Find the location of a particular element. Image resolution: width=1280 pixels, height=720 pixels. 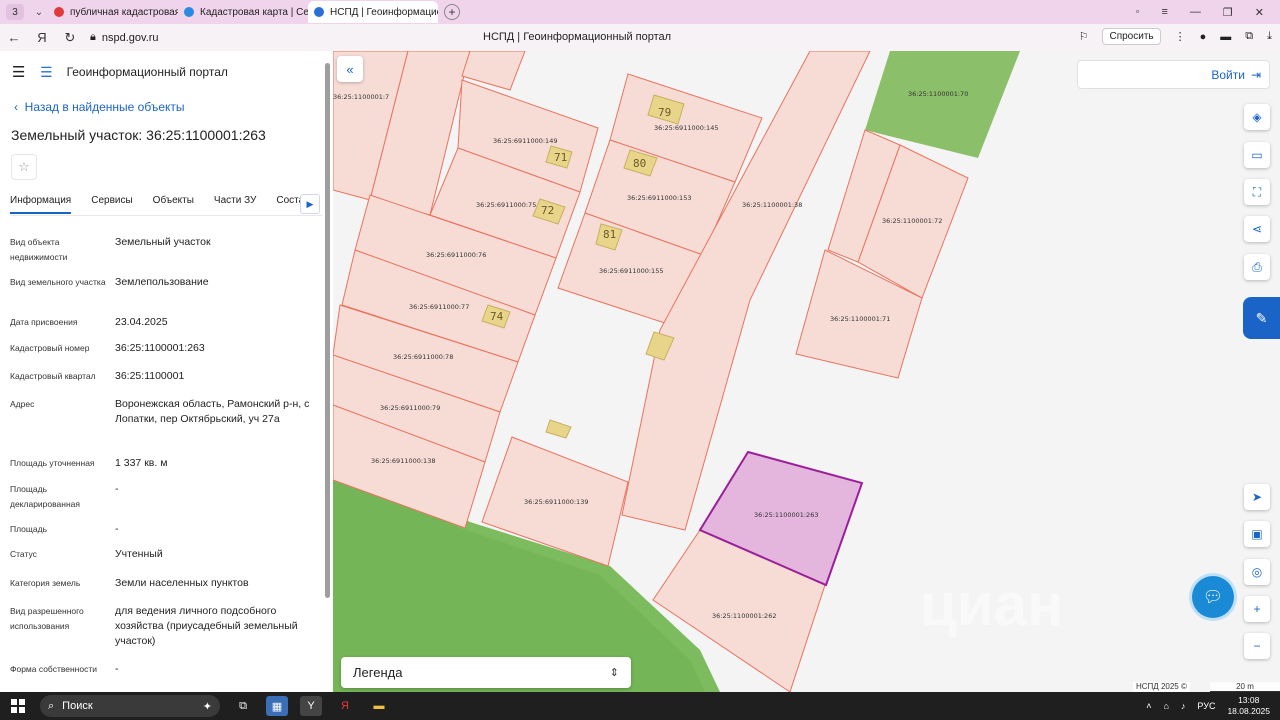

back-link: ‹ Назад в найденные объекты is located at coordinates (99, 107).